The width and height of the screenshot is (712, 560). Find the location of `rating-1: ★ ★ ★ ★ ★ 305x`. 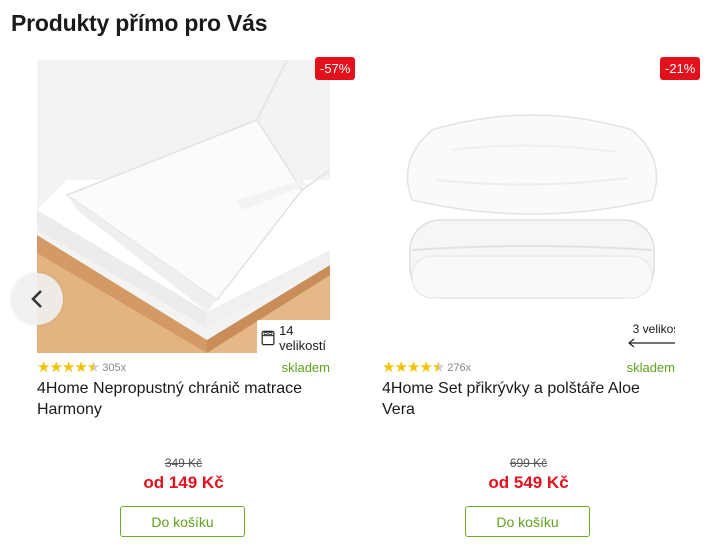

rating-1: ★ ★ ★ ★ ★ 305x is located at coordinates (81, 367).